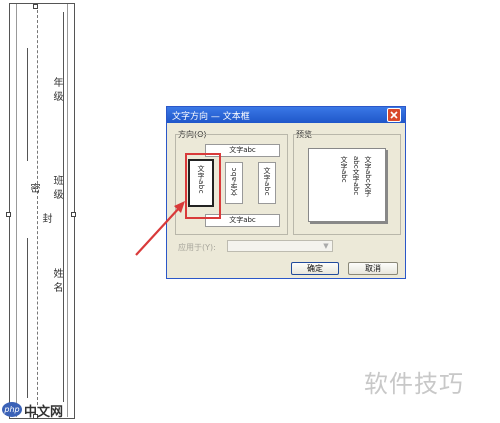 Image resolution: width=500 pixels, height=423 pixels. What do you see at coordinates (37, 207) in the screenshot?
I see `binding-dash-line` at bounding box center [37, 207].